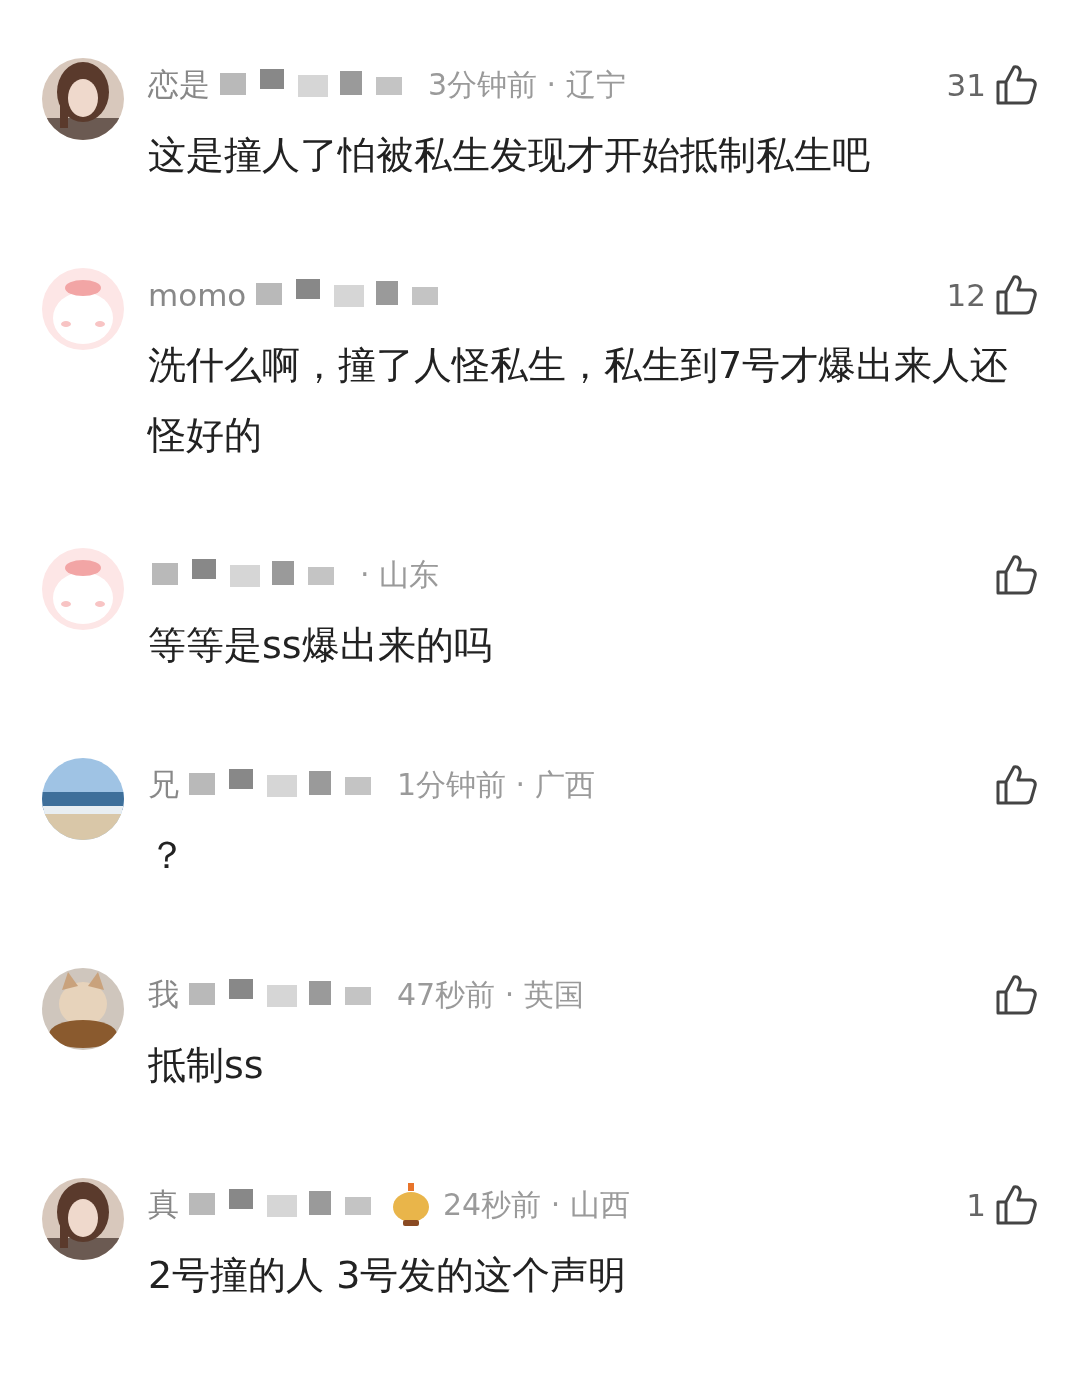 This screenshot has height=1381, width=1080. What do you see at coordinates (400, 574) in the screenshot?
I see `comment-meta: · 山东` at bounding box center [400, 574].